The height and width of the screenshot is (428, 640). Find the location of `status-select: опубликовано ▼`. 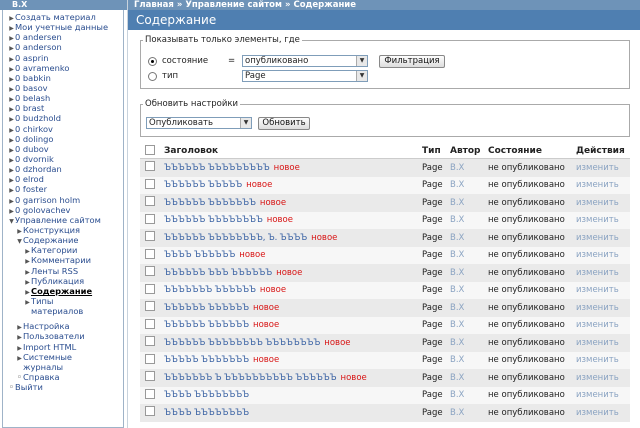

status-select: опубликовано ▼ is located at coordinates (305, 61).